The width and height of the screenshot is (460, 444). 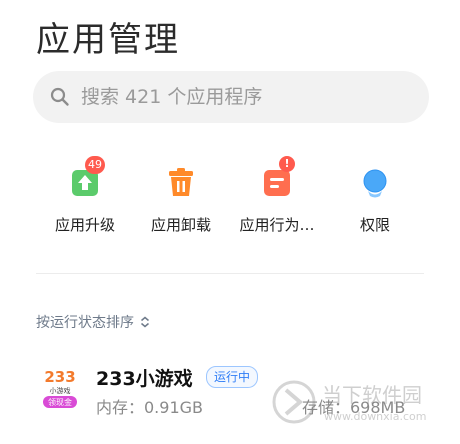 I want to click on svg-text: www.downxia.com, so click(x=375, y=416).